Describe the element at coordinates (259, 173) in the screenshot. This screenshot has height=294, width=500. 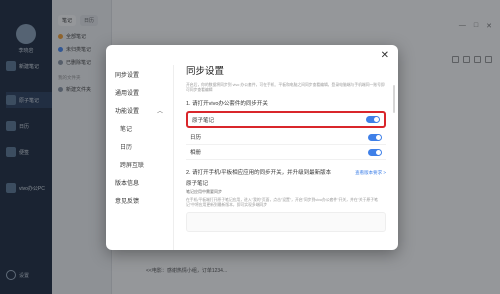
I see `step-2-label: 2. 请打开手机/平板相应应用的同步开关，并升级到最新版本` at that location.